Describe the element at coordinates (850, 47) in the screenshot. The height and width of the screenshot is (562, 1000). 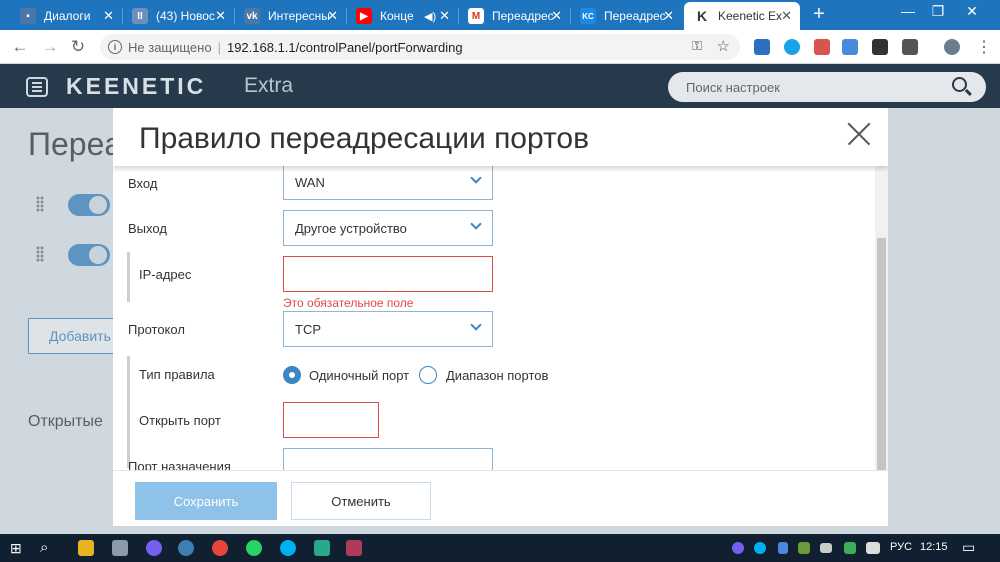
I see `translate-icon` at that location.